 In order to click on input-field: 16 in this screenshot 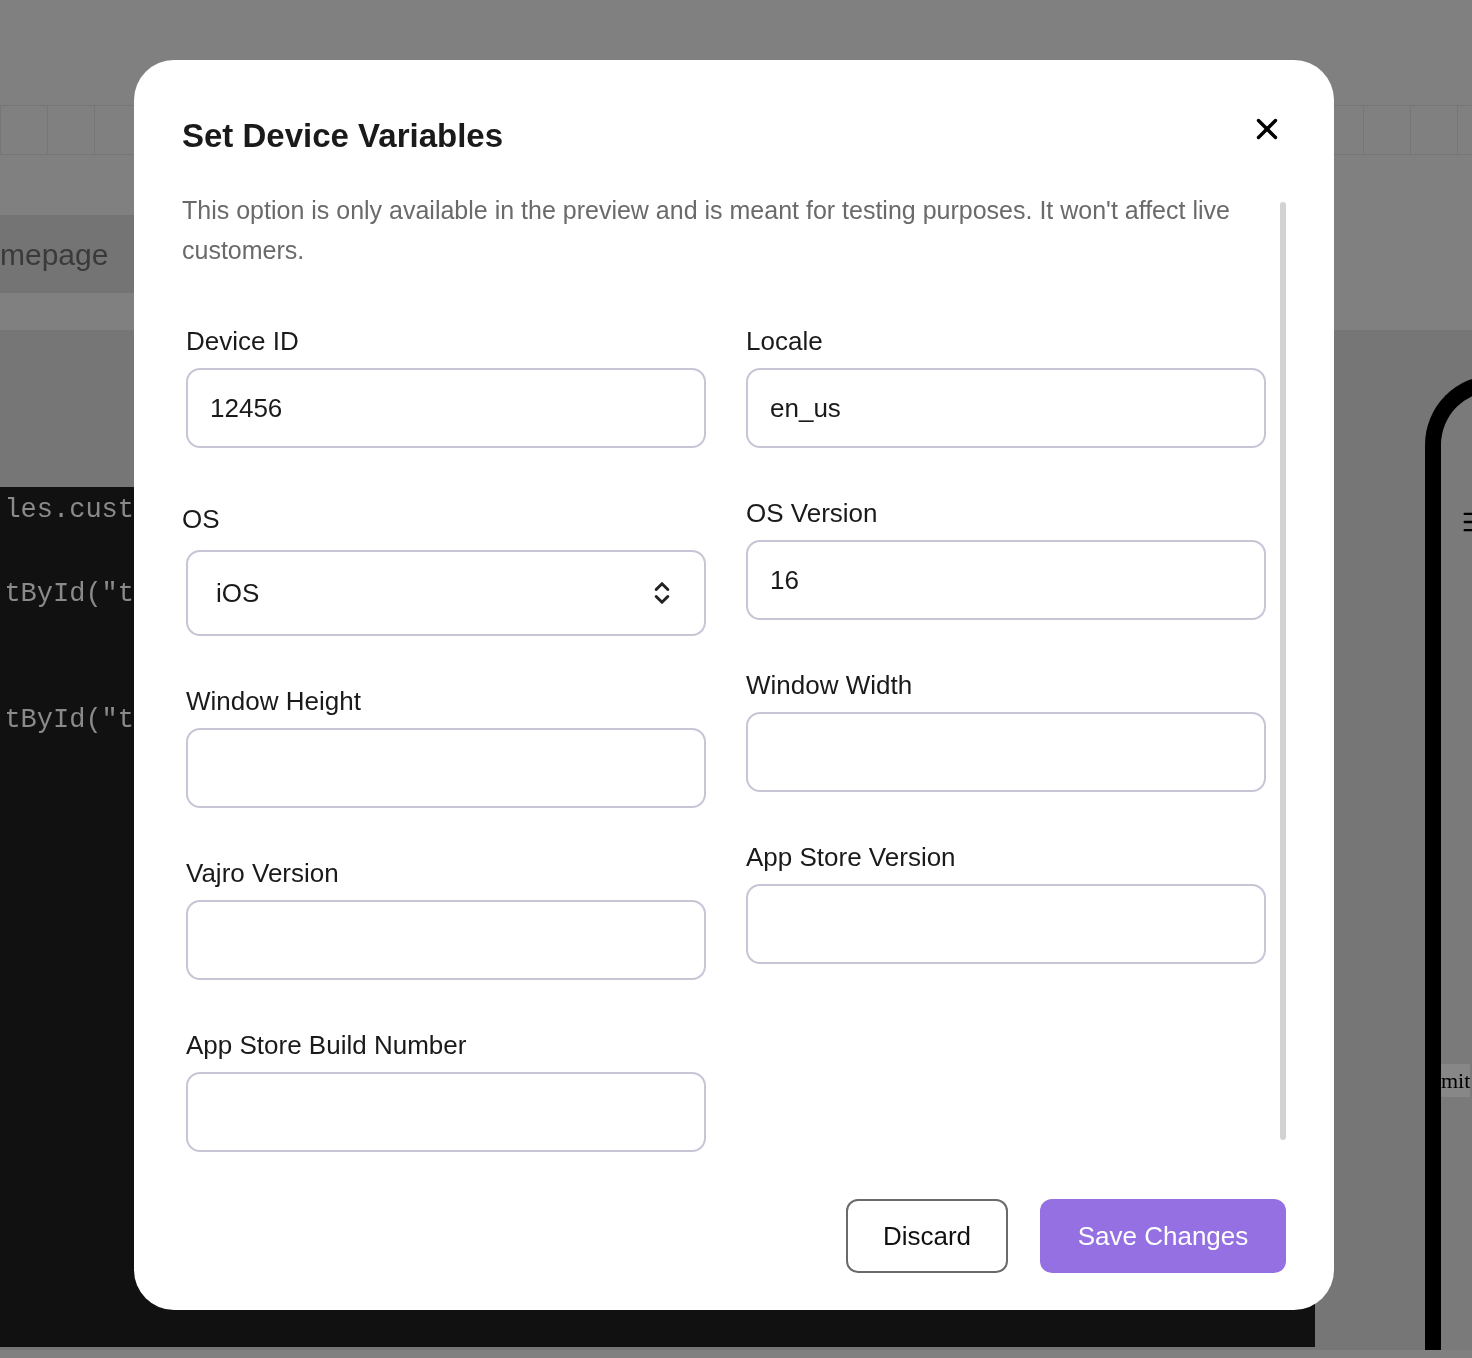, I will do `click(1006, 580)`.